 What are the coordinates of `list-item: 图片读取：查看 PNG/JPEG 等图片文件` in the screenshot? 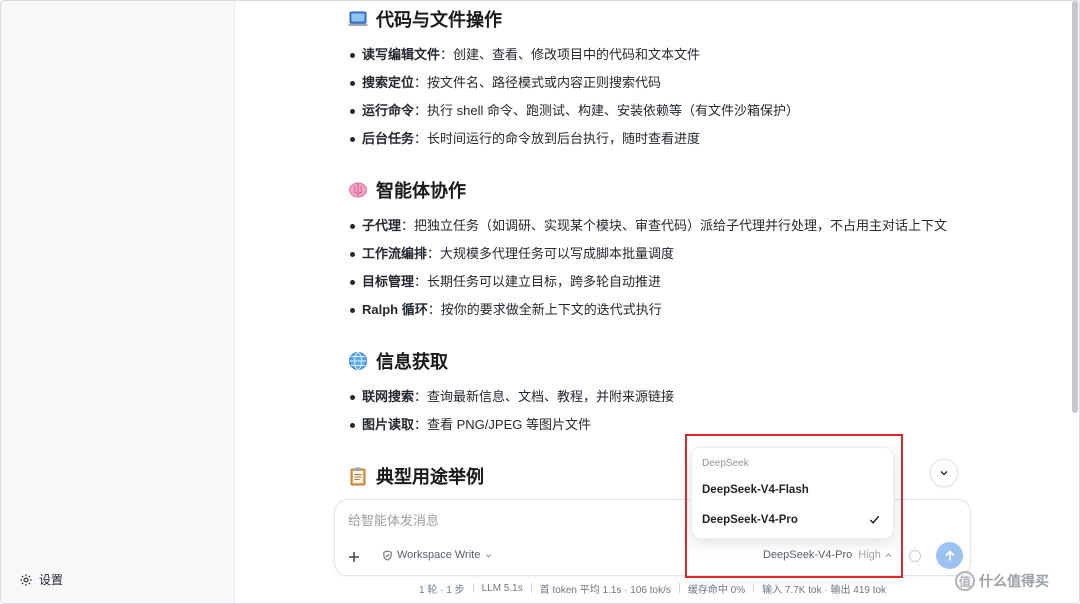 It's located at (511, 425).